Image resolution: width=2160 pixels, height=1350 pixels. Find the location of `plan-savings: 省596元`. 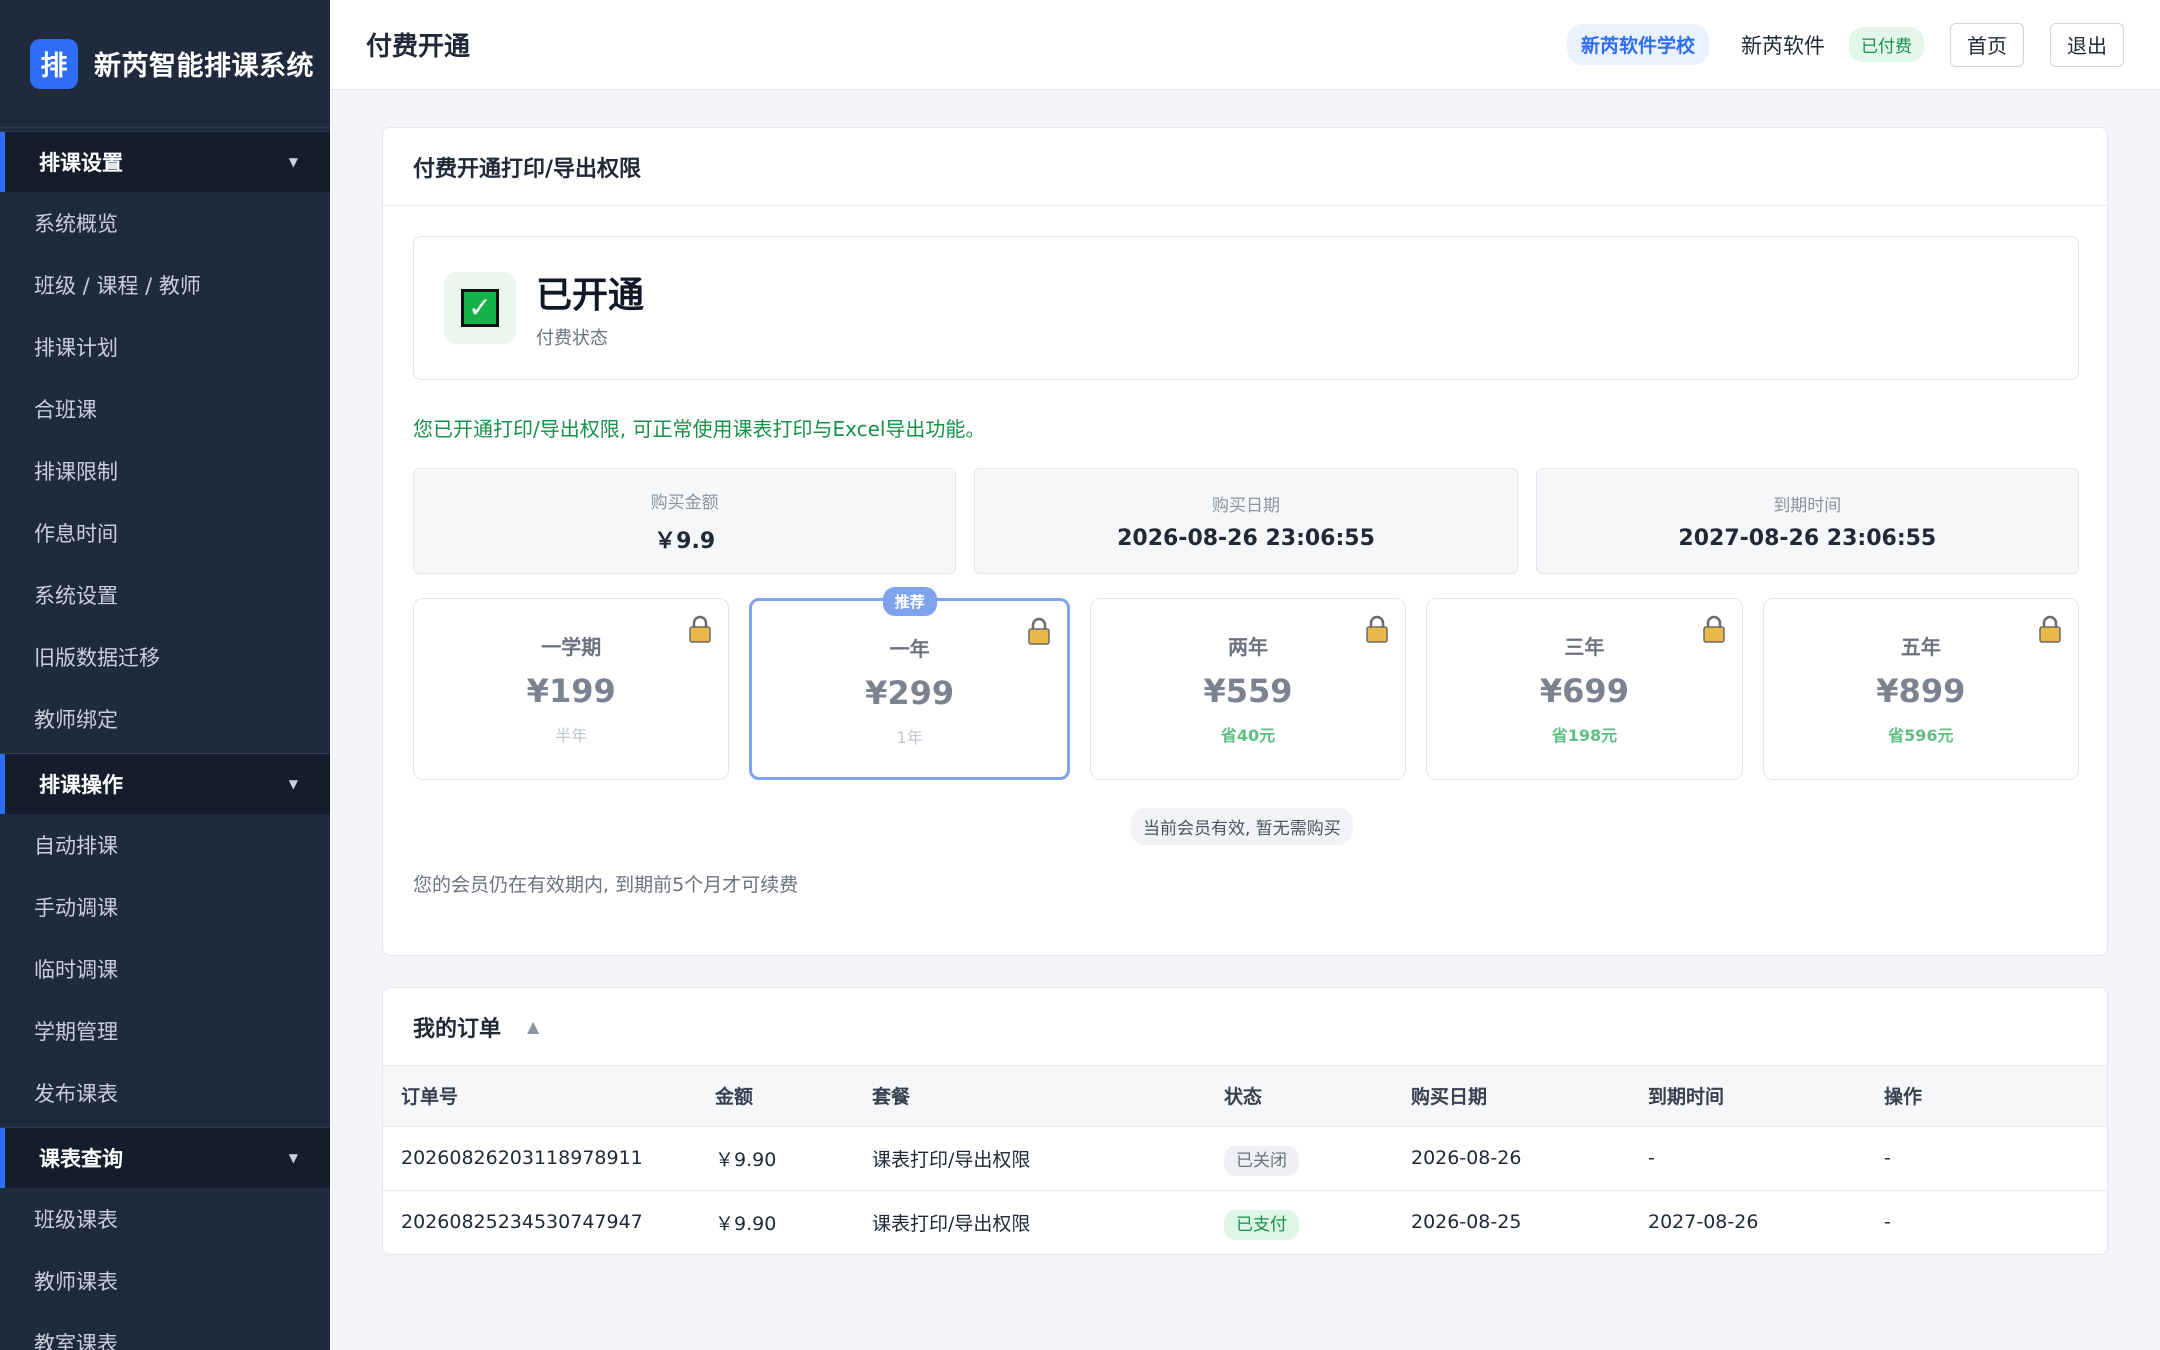

plan-savings: 省596元 is located at coordinates (1921, 735).